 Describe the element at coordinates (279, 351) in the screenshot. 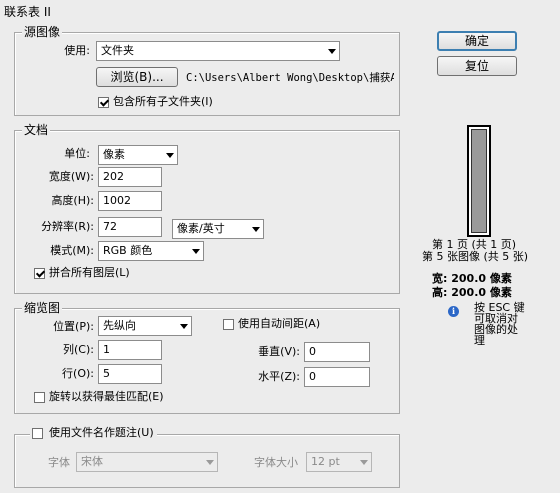

I see `vertical-label: 垂直(V):` at that location.